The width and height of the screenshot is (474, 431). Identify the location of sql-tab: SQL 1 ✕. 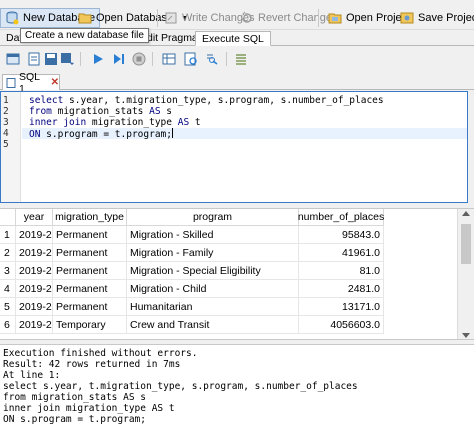
(31, 83).